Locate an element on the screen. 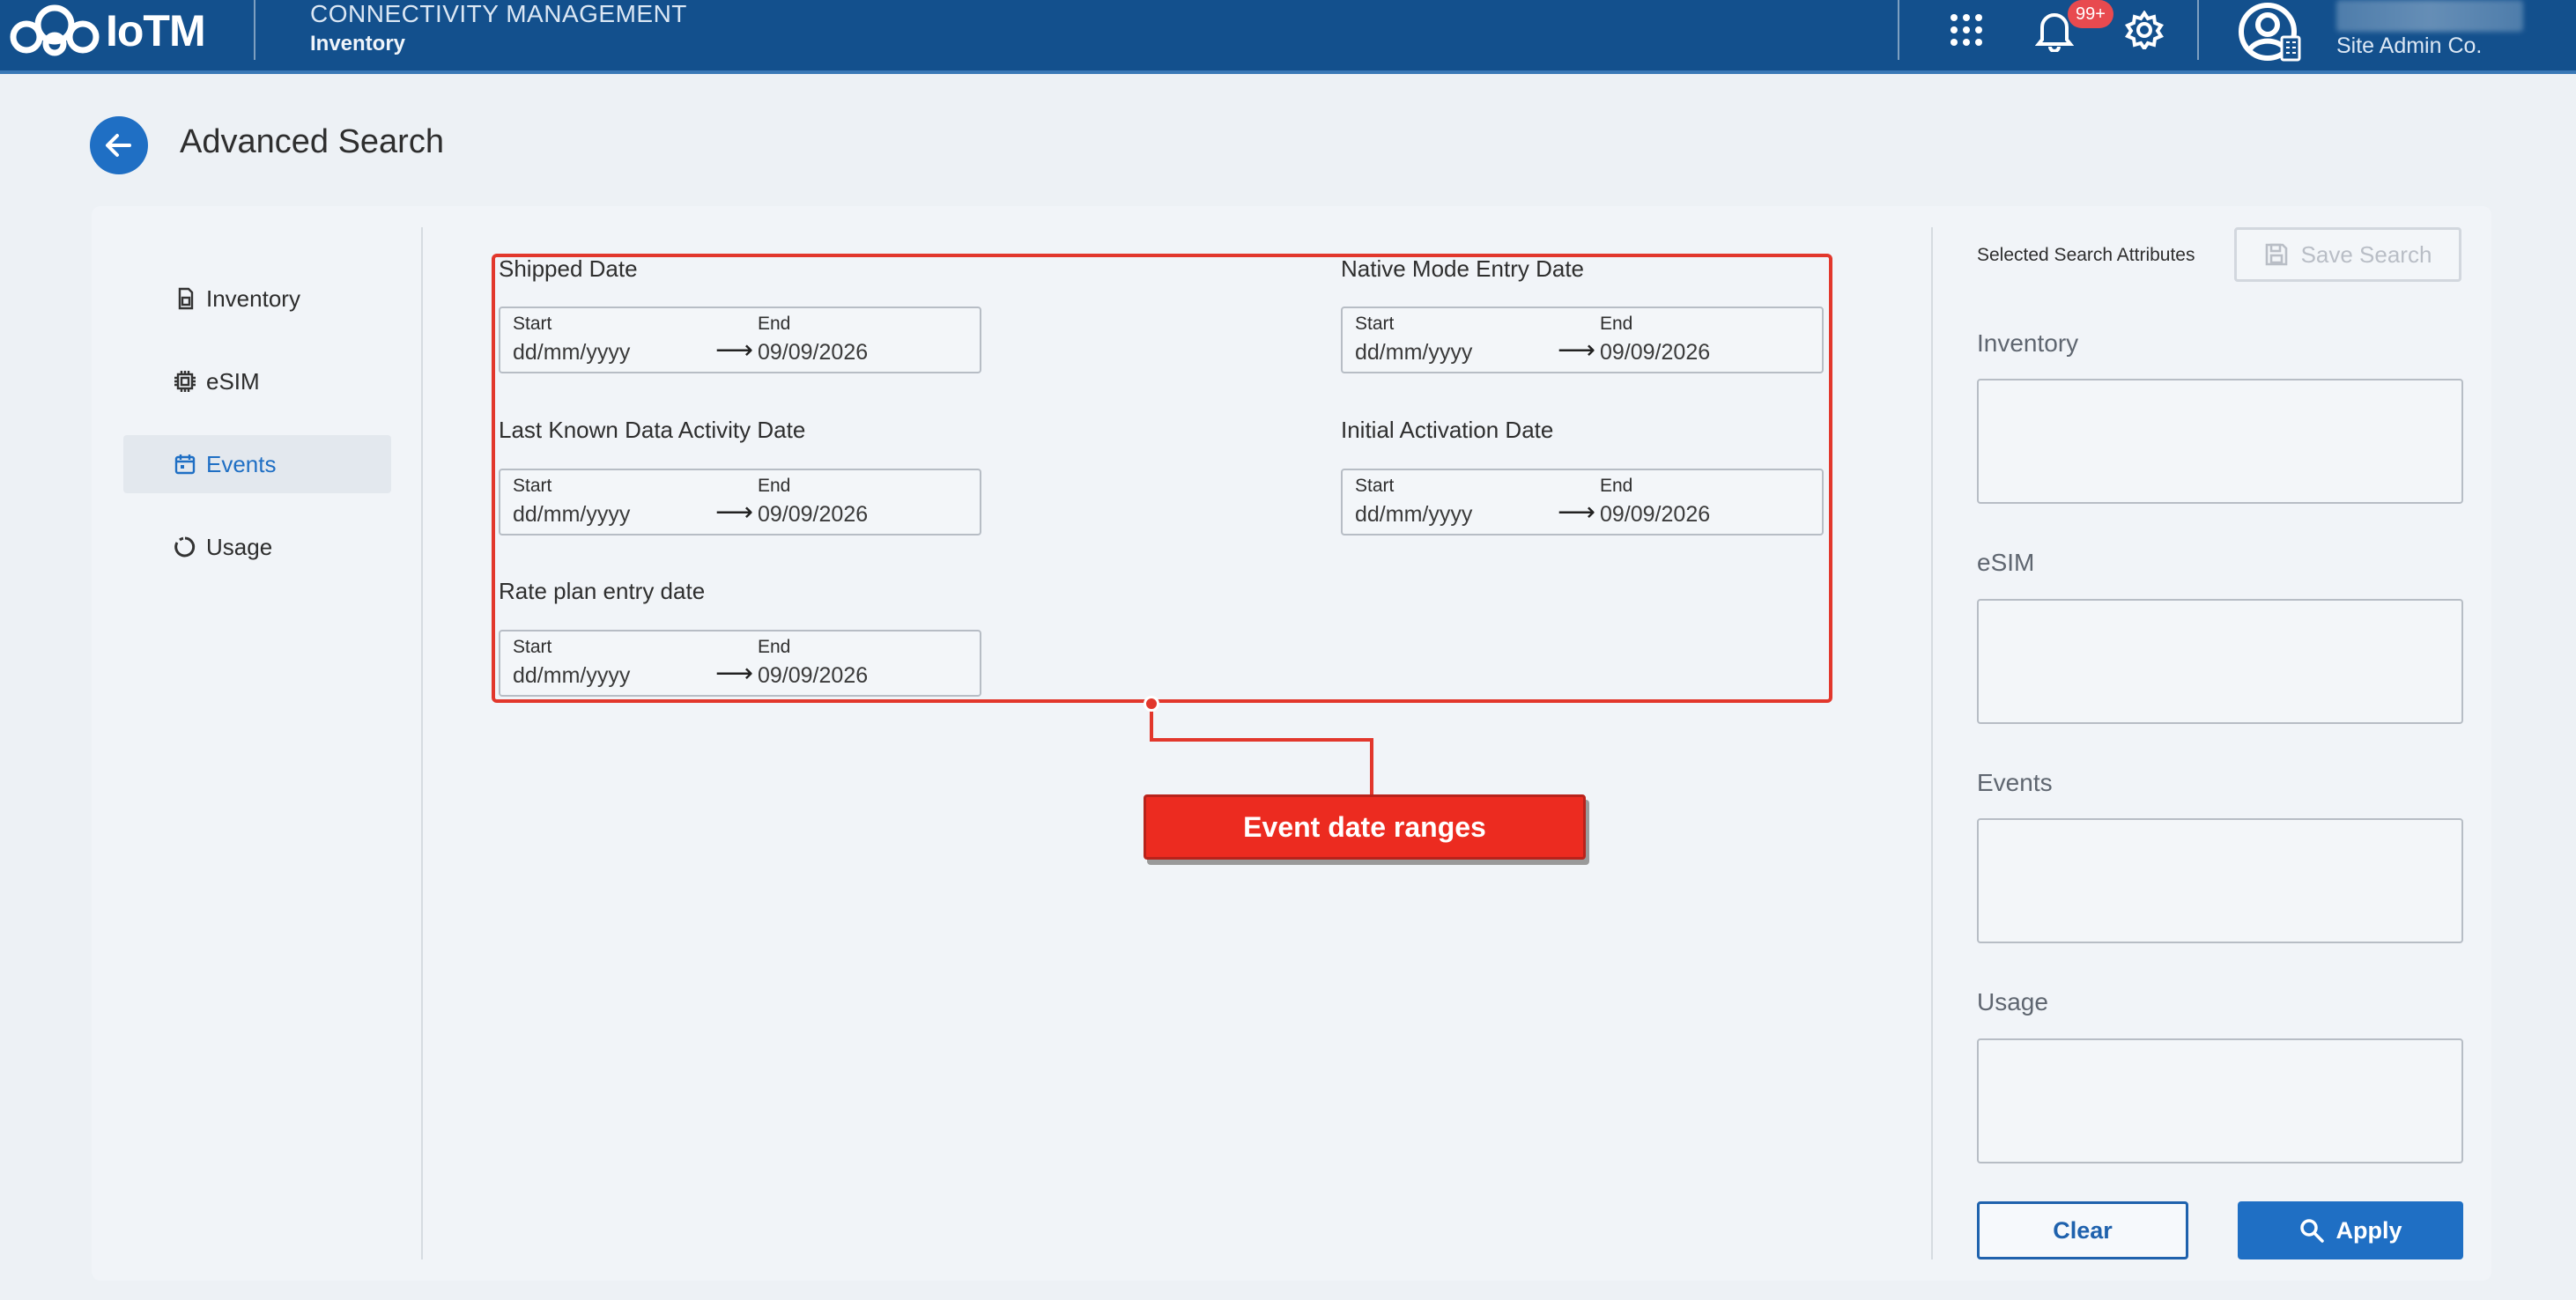  apps-grid-icon is located at coordinates (1966, 30).